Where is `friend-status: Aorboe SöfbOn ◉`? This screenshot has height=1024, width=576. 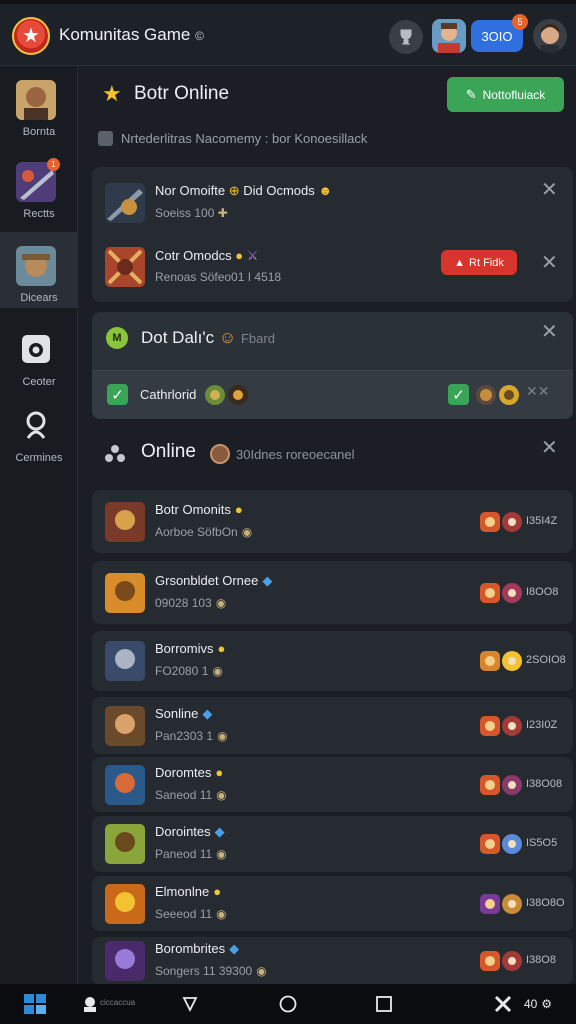
friend-status: Aorboe SöfbOn ◉ is located at coordinates (203, 532).